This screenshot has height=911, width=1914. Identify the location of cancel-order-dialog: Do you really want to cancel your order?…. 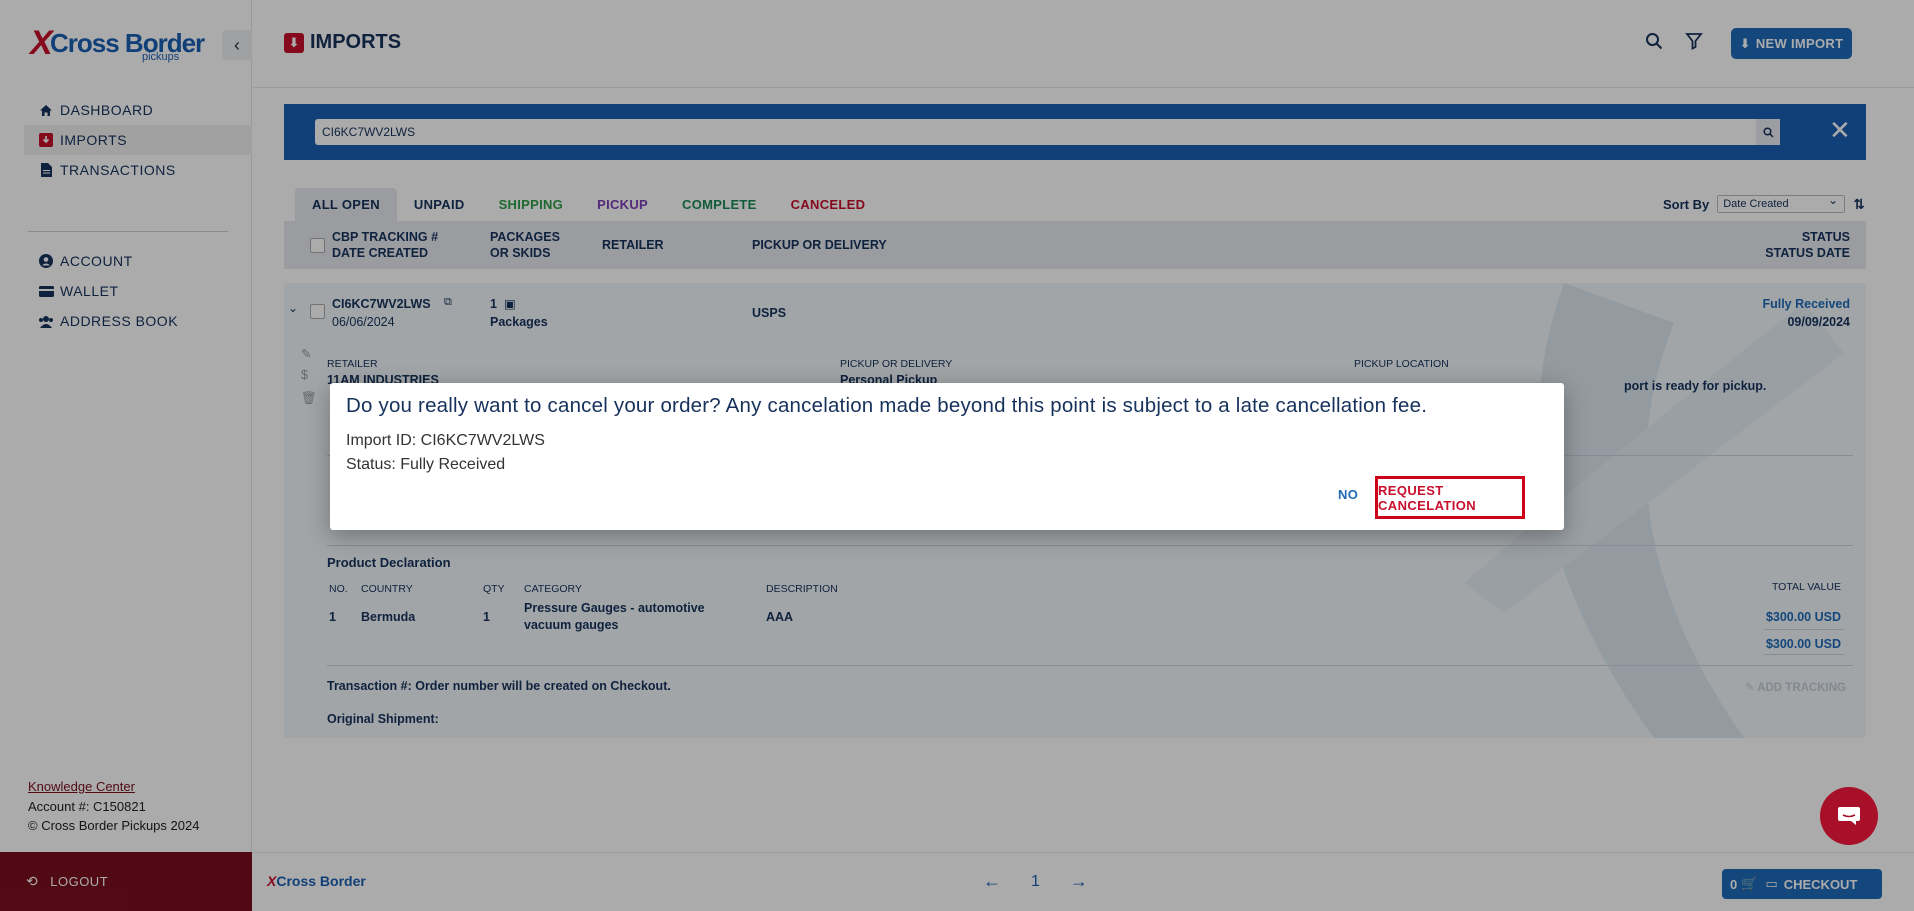
(947, 456).